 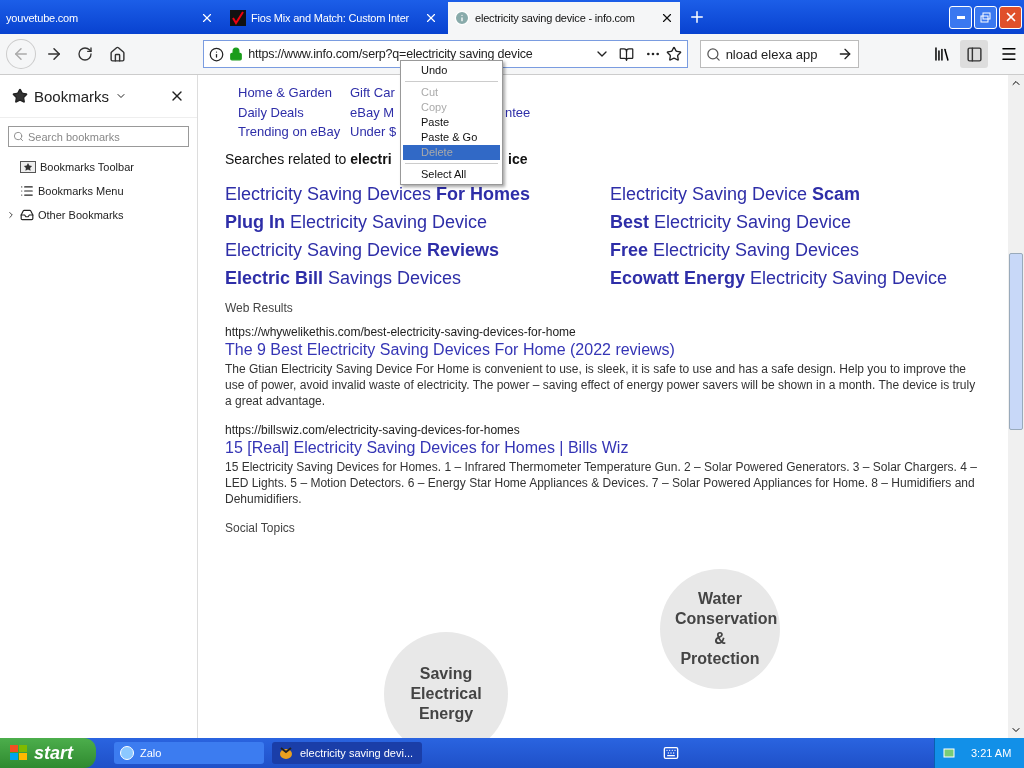 I want to click on clock: 3:21 AM, so click(x=991, y=753).